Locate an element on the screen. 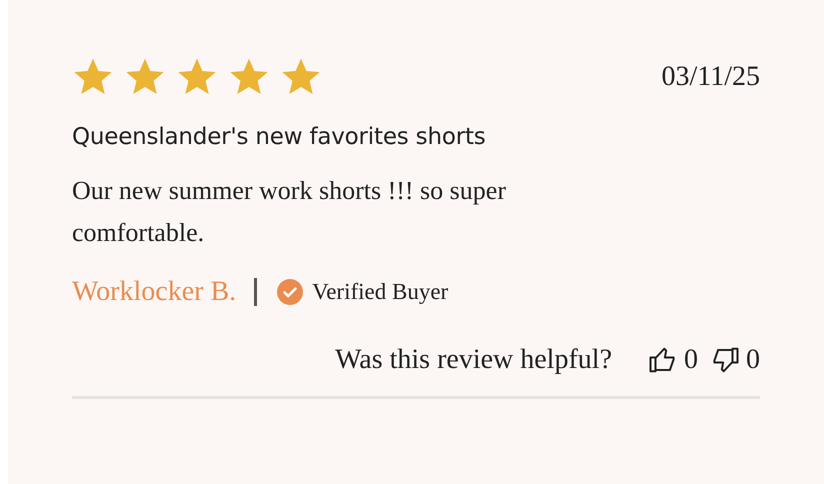 The image size is (824, 484). thumbs-up-button: 0 is located at coordinates (673, 360).